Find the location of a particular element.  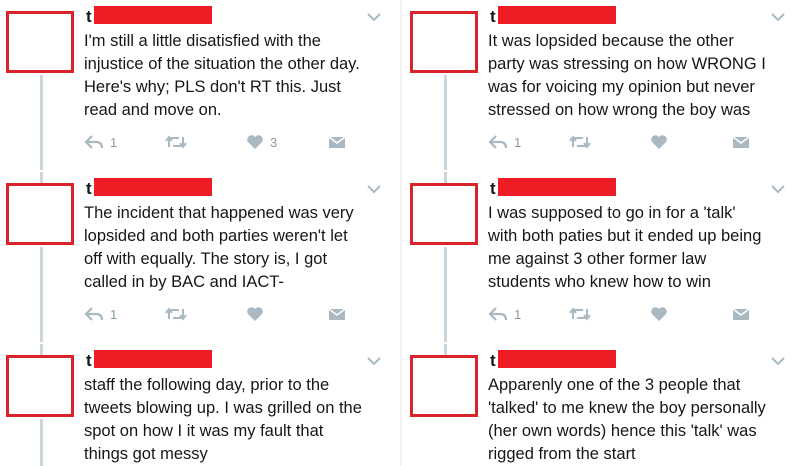

like-button: 3 is located at coordinates (261, 142).